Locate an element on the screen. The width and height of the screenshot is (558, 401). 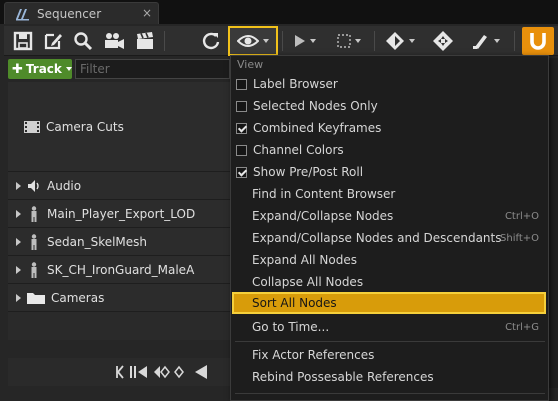
menu-item-expand-collapse-nodes: Expand/Collapse Nodes Ctrl+O is located at coordinates (389, 216).